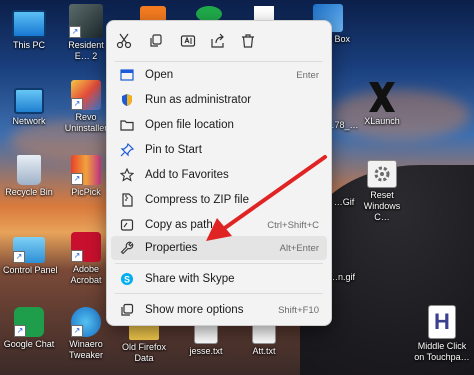 This screenshot has width=474, height=375. Describe the element at coordinates (127, 200) in the screenshot. I see `zip-icon` at that location.